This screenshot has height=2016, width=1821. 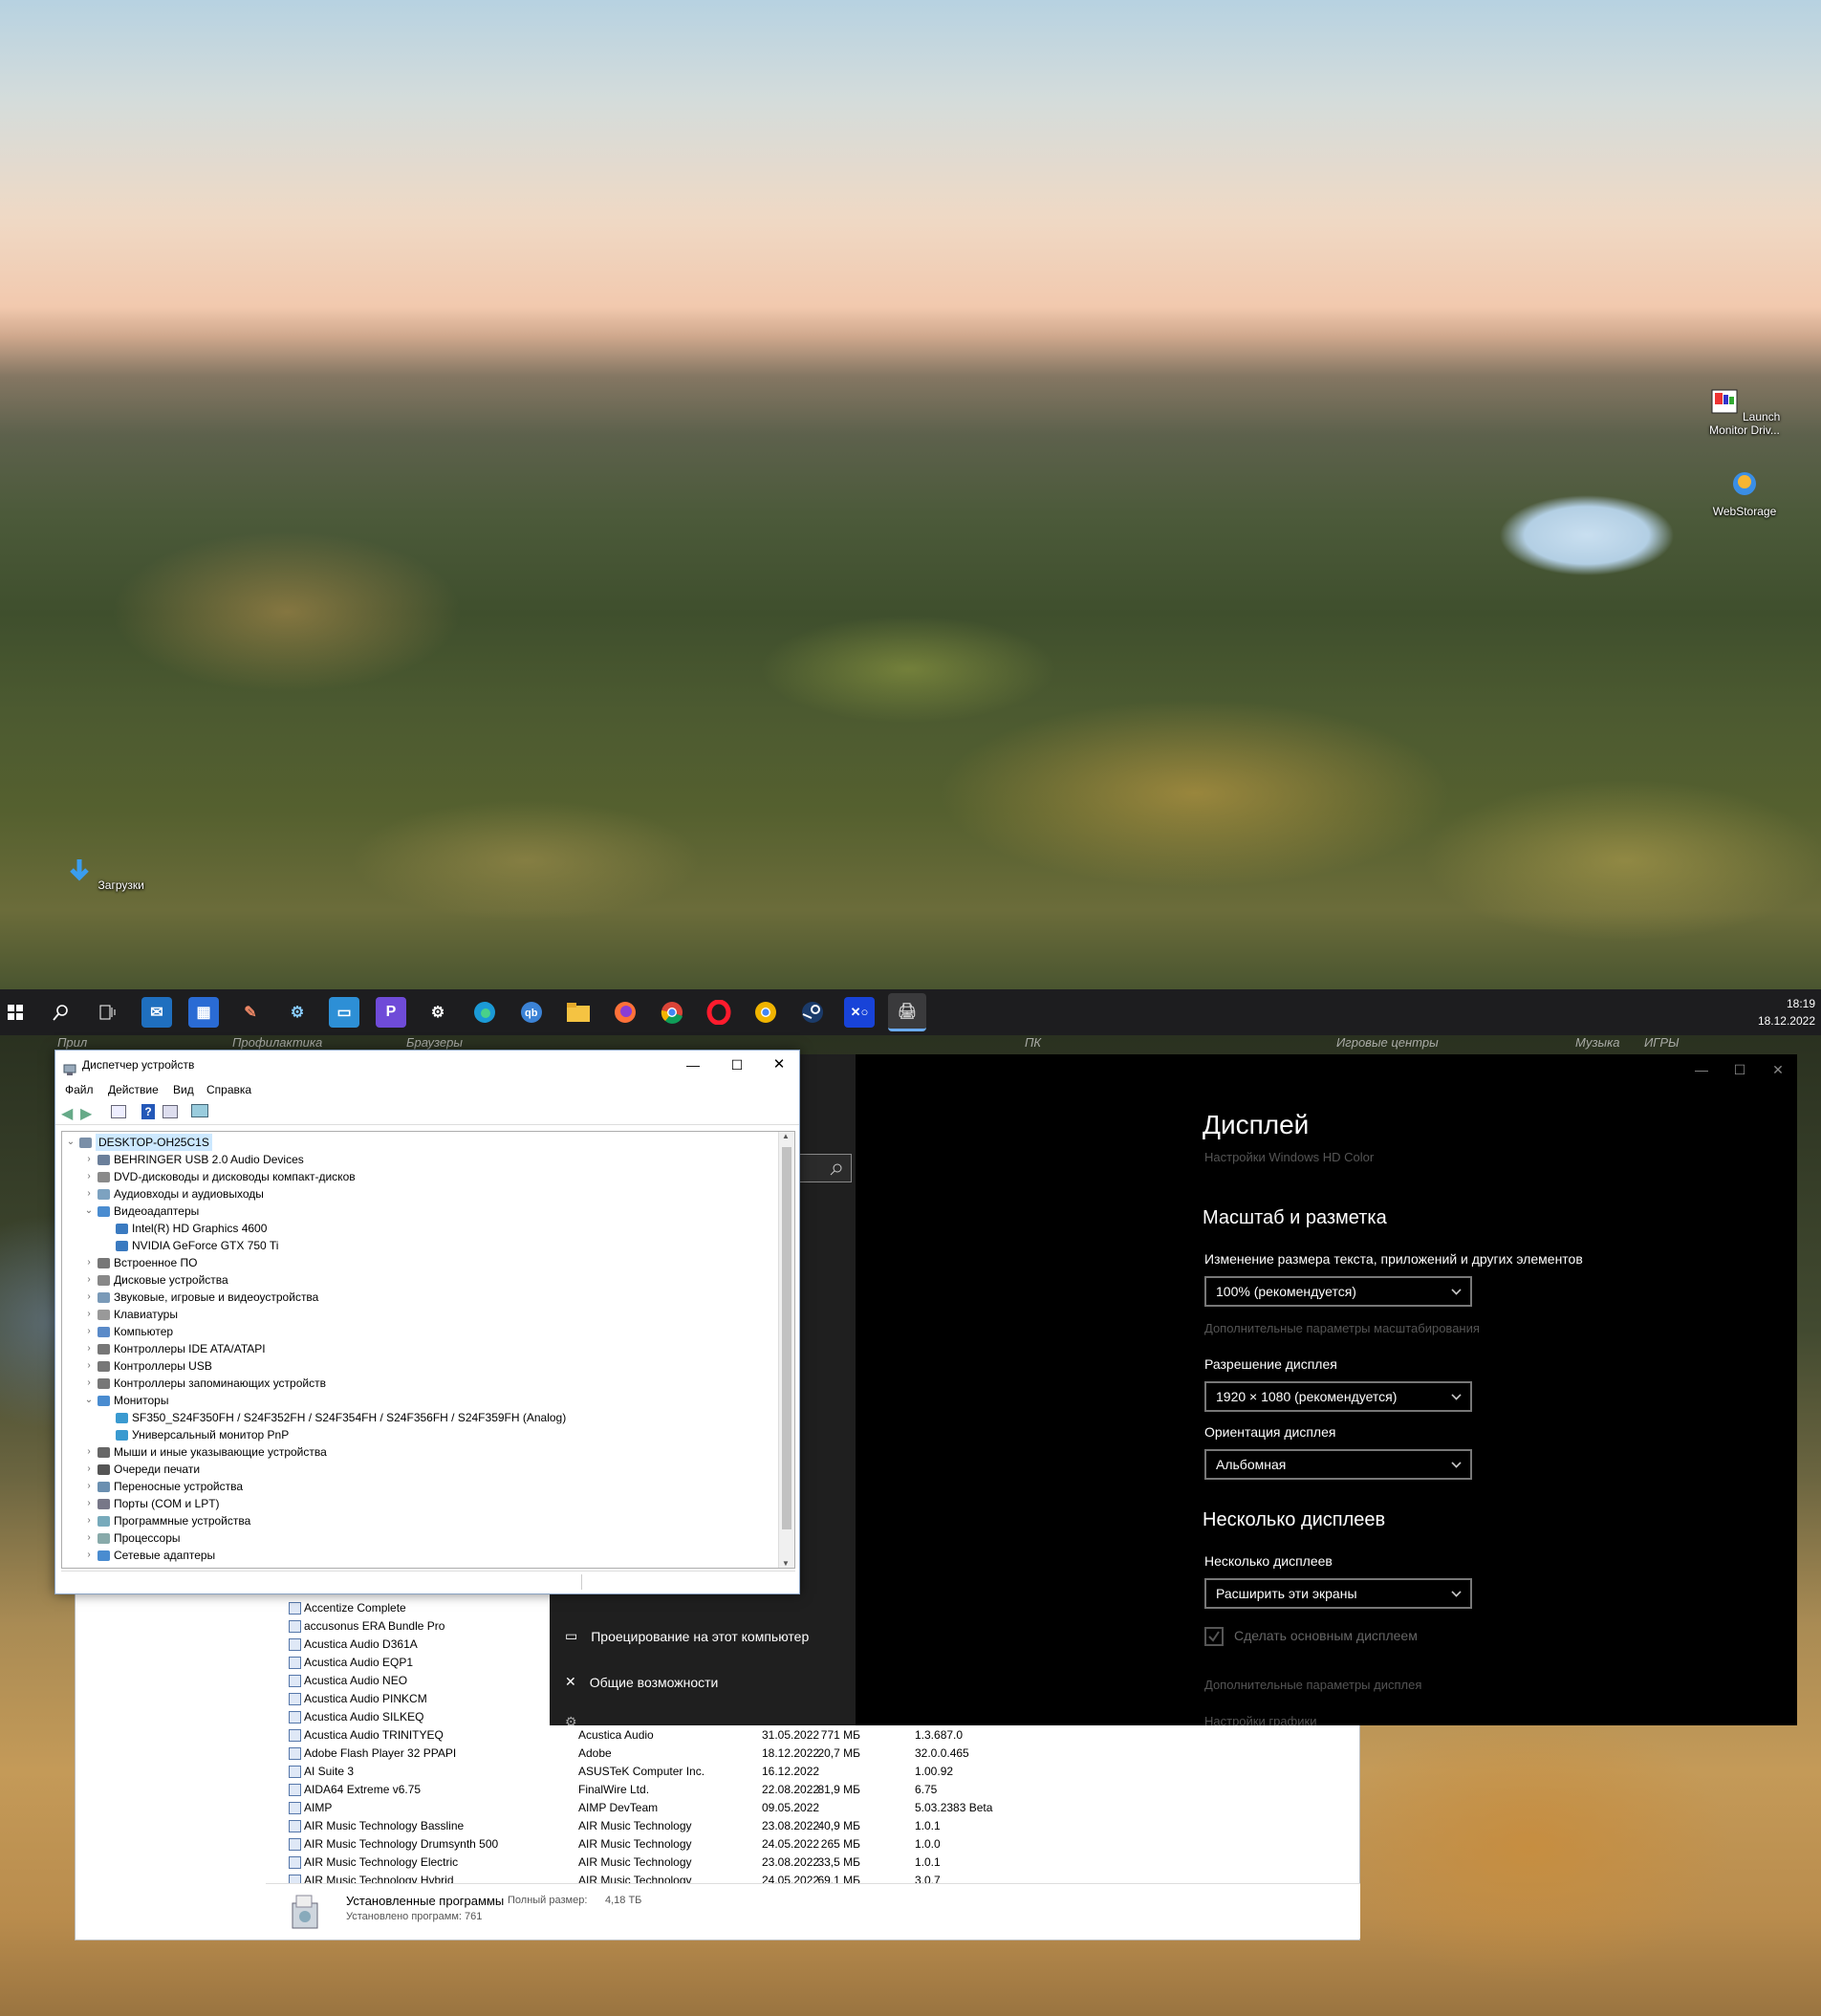 I want to click on multi-display-dropdown: Расширить эти экраны, so click(x=1338, y=1593).